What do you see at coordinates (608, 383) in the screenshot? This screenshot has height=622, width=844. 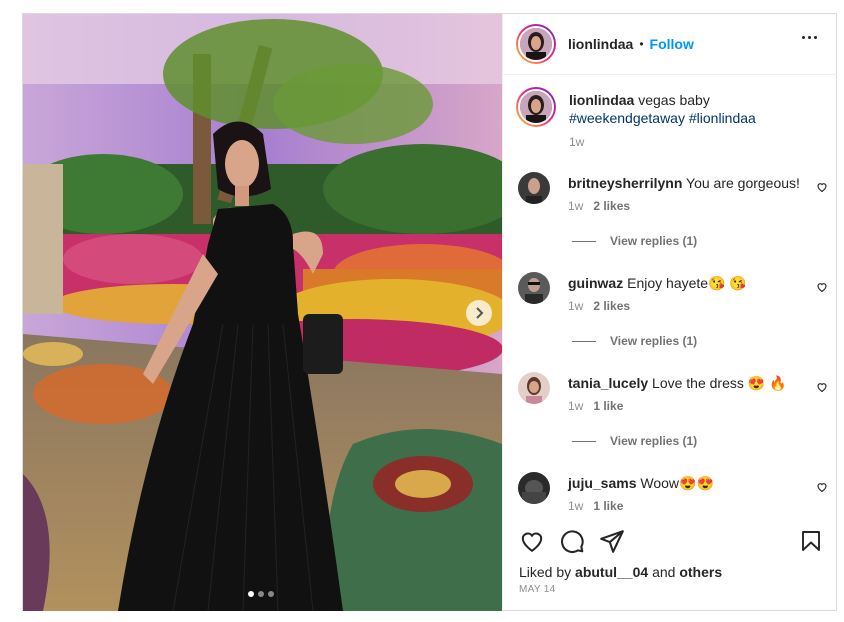 I see `comment-username: tania_lucely` at bounding box center [608, 383].